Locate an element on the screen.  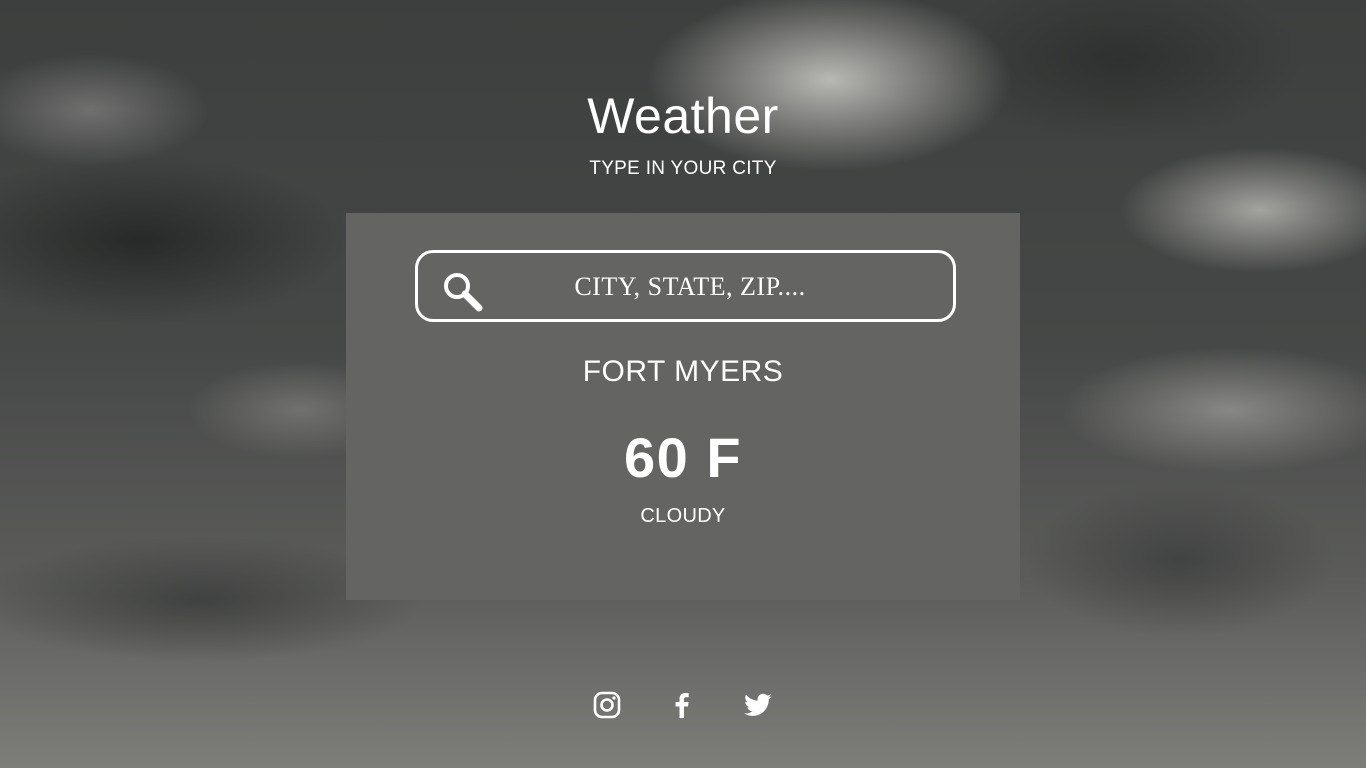
page-subtitle: TYPE IN YOUR CITY is located at coordinates (683, 168).